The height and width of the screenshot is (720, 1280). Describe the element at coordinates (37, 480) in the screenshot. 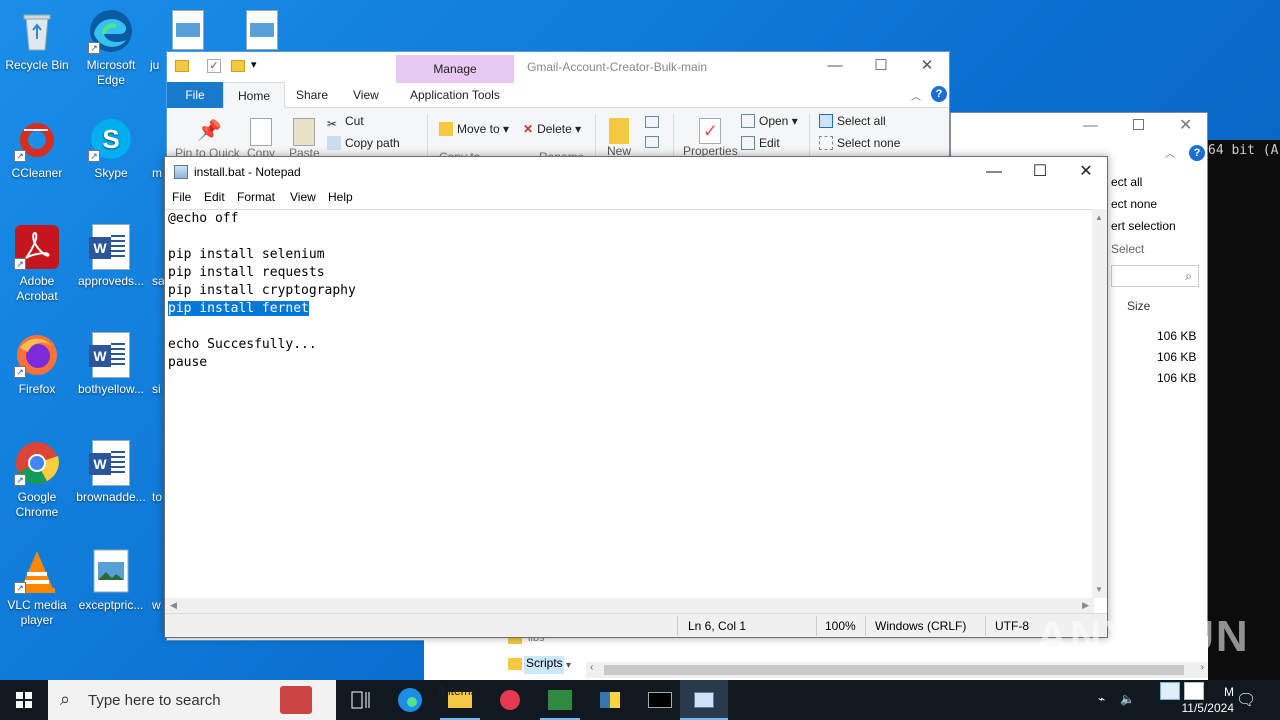

I see `desktop-icon-google-chrome: ↗ Google Chrome` at that location.